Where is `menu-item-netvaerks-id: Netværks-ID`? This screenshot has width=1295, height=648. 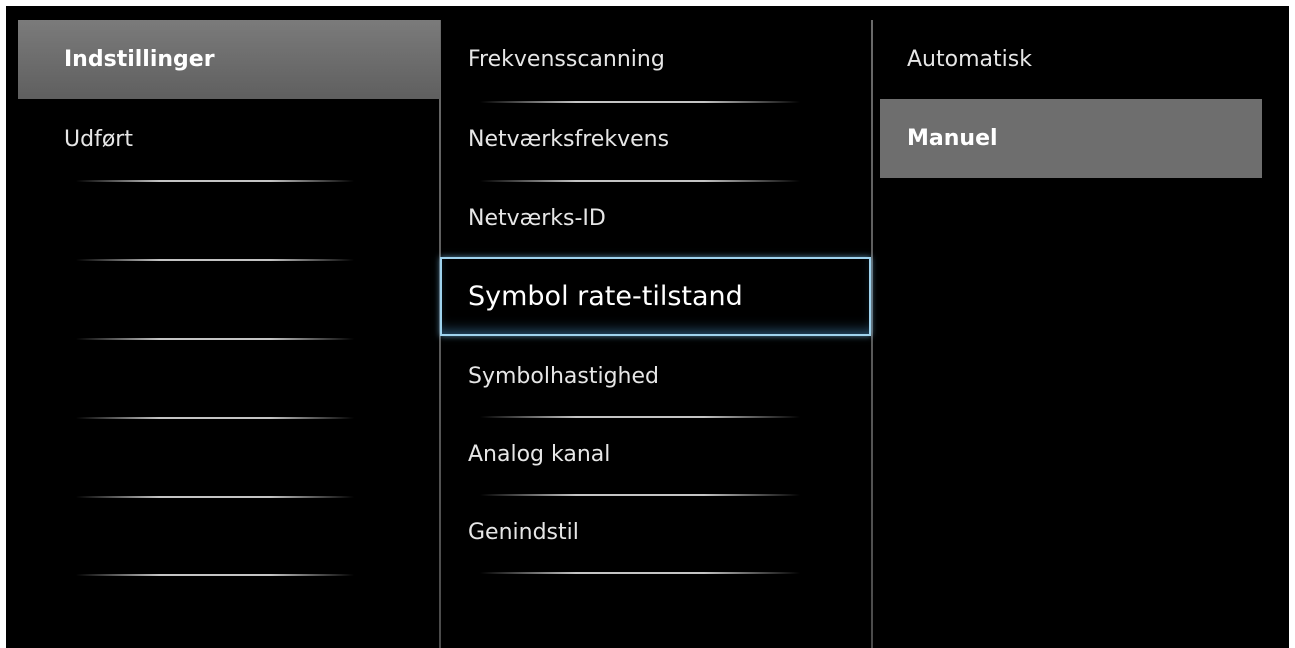
menu-item-netvaerks-id: Netværks-ID is located at coordinates (655, 218).